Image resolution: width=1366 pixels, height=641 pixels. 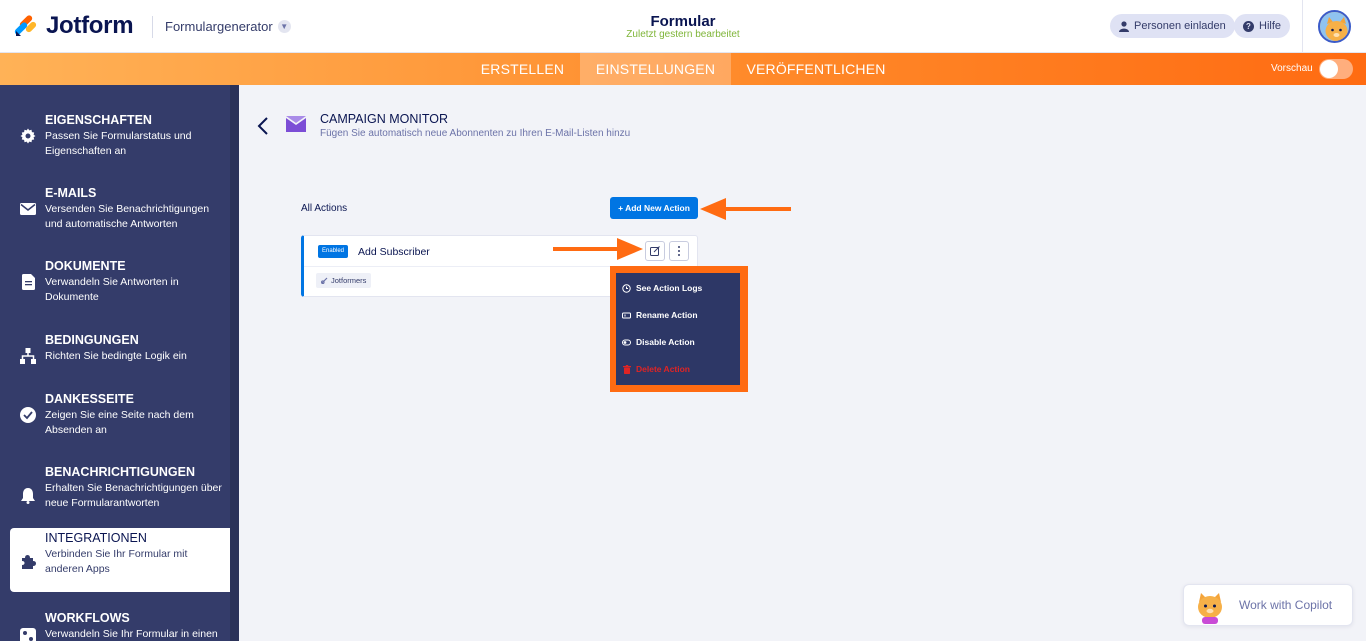 What do you see at coordinates (90, 25) in the screenshot?
I see `logo-text: Jotform` at bounding box center [90, 25].